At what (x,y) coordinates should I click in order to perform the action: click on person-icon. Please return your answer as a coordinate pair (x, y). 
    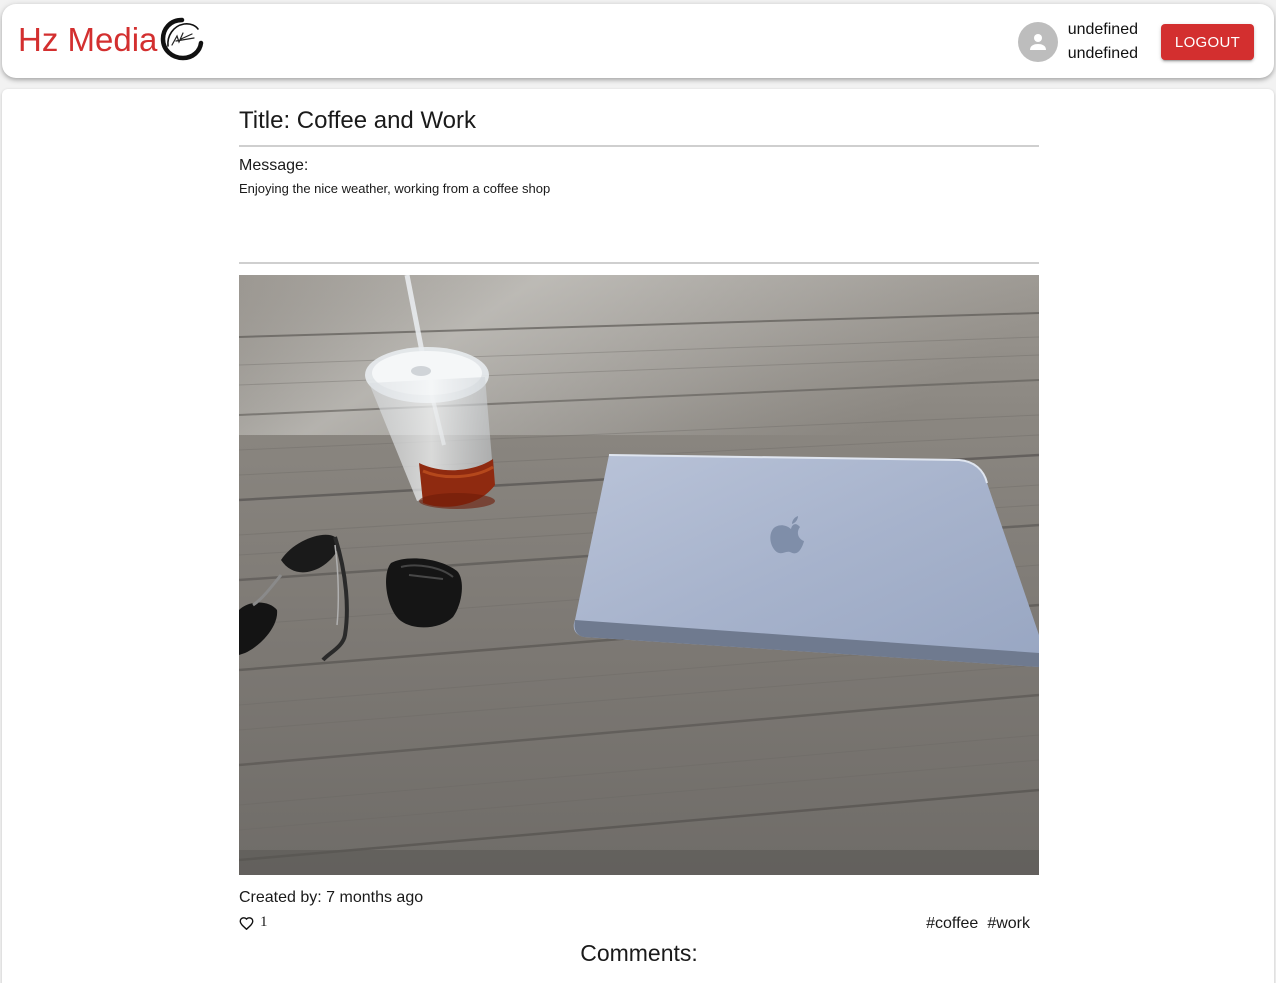
    Looking at the image, I should click on (1037, 42).